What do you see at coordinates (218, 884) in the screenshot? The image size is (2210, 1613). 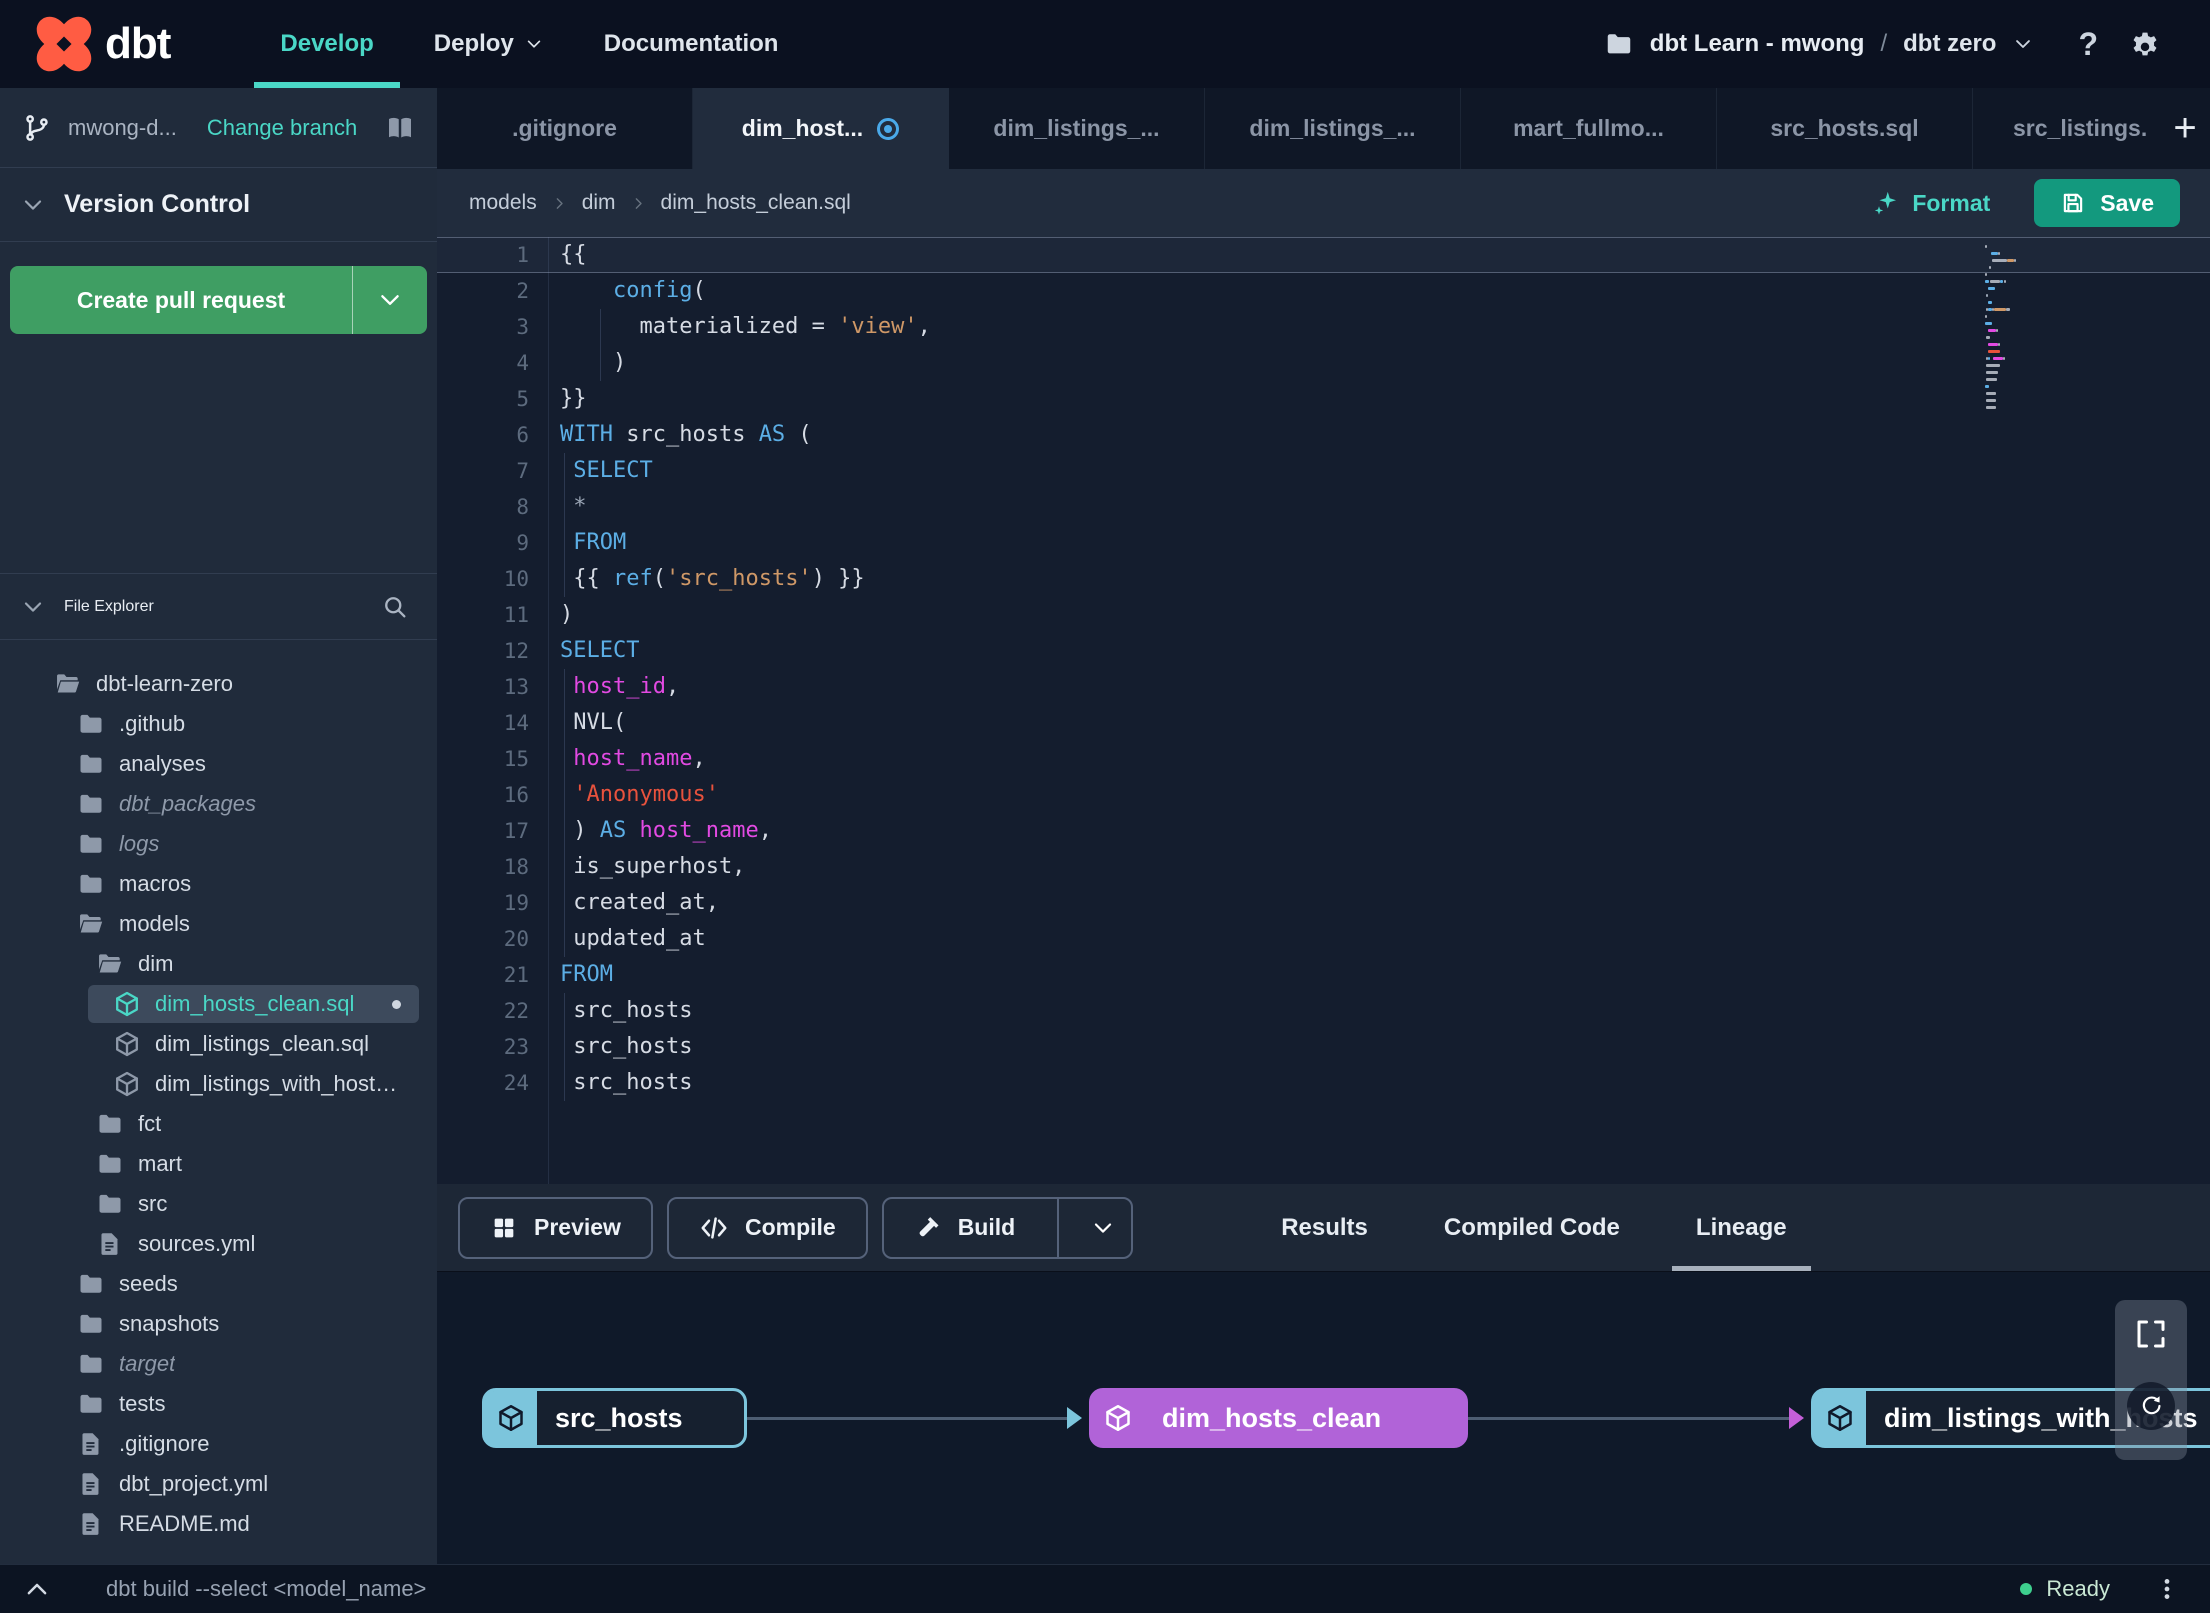 I see `tree-folder-macros: macros` at bounding box center [218, 884].